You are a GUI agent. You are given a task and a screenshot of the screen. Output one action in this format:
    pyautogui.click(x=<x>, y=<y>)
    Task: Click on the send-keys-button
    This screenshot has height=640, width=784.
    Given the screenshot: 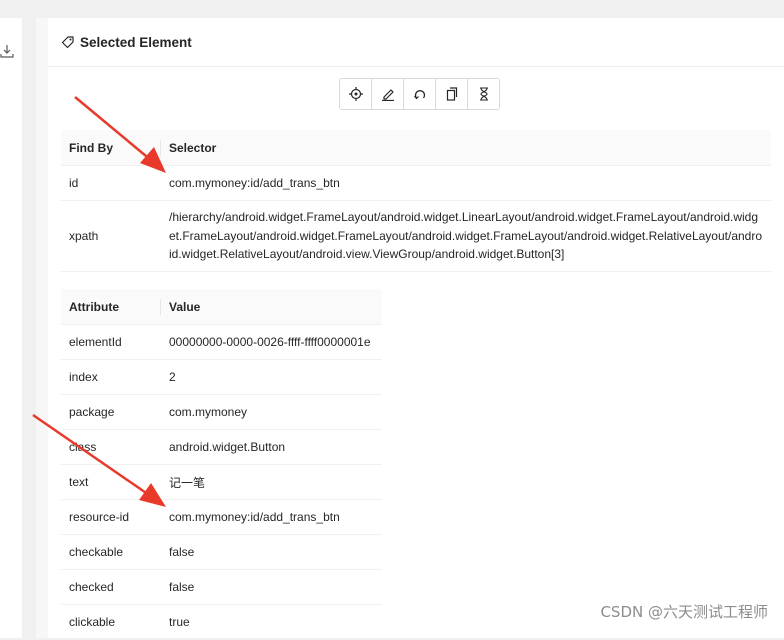 What is the action you would take?
    pyautogui.click(x=388, y=94)
    